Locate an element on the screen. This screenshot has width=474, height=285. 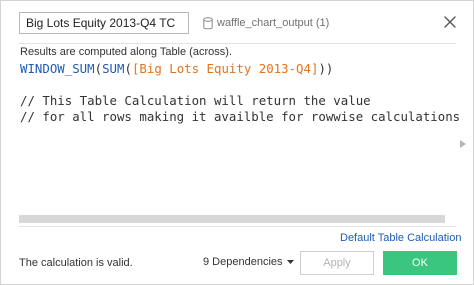
calculation-name-input is located at coordinates (104, 23).